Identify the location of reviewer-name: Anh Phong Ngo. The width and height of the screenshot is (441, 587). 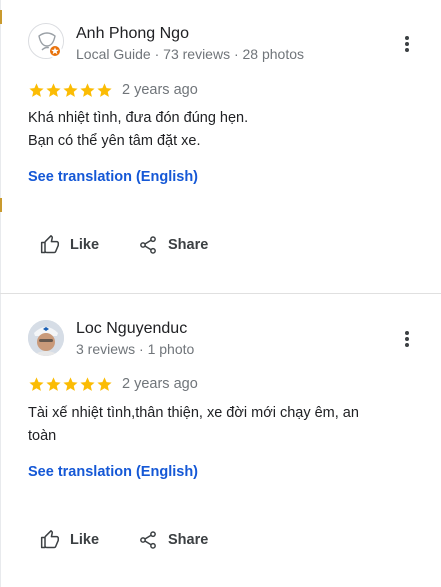
(132, 34).